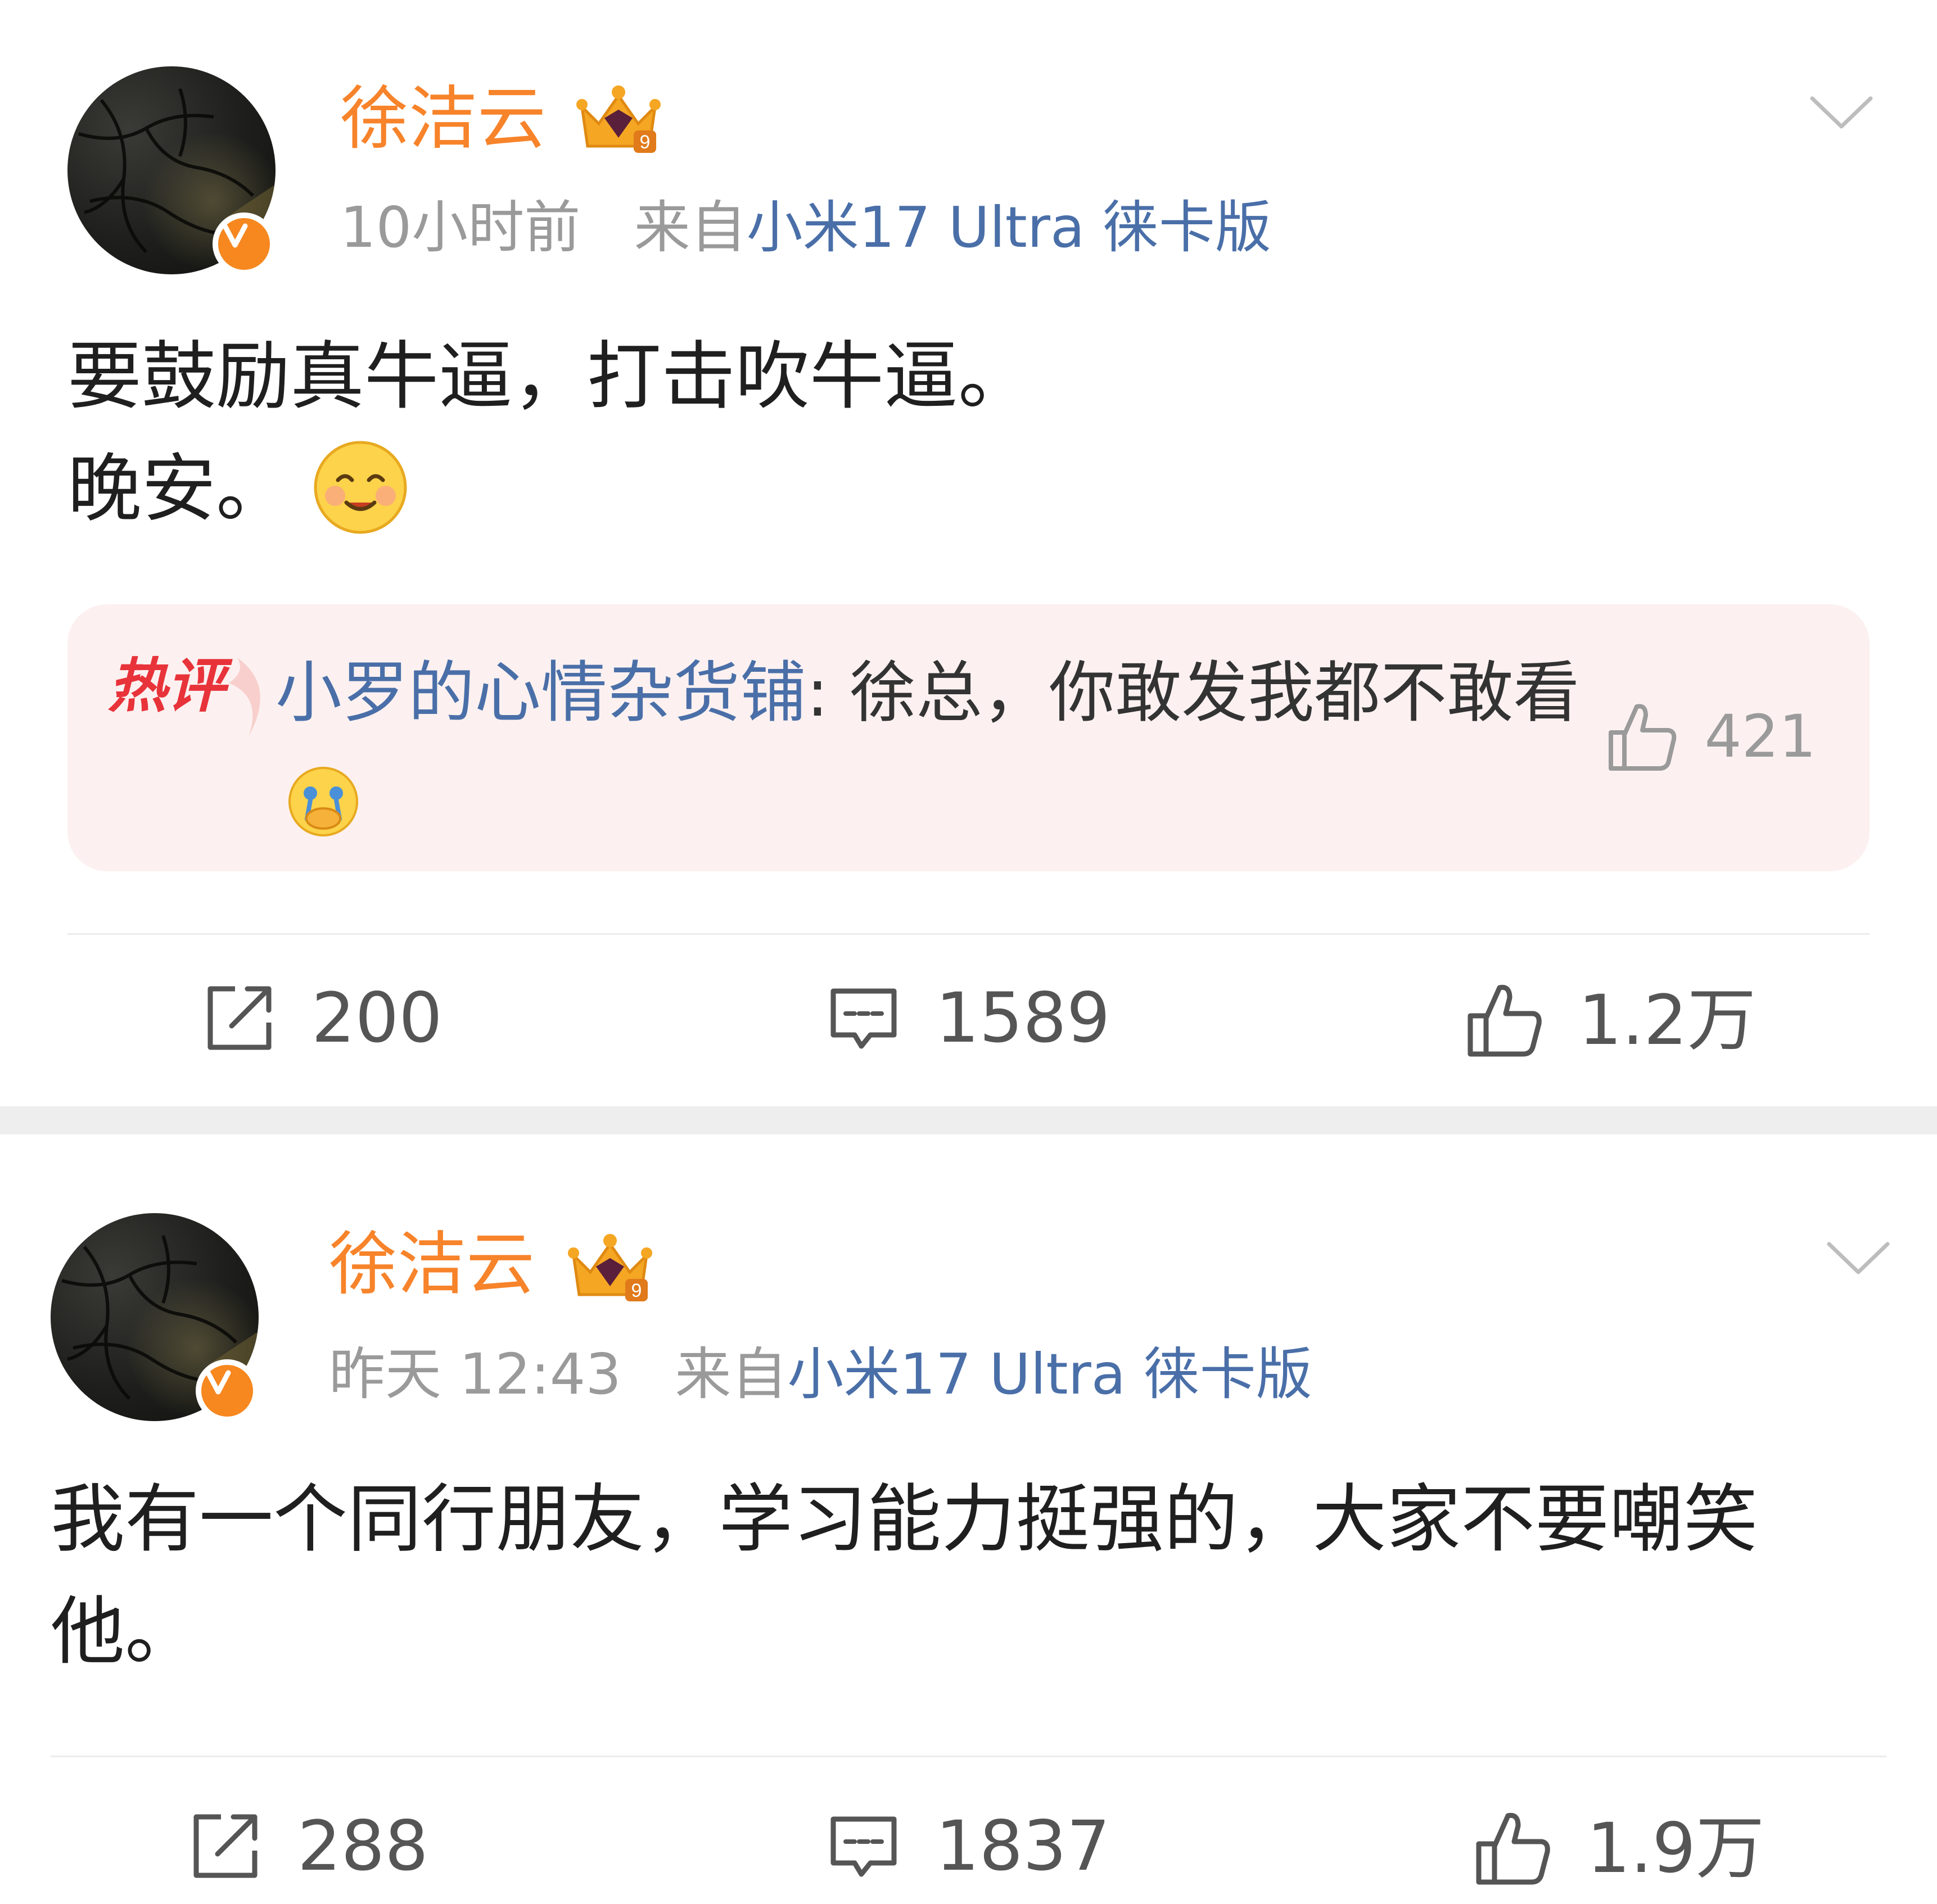  Describe the element at coordinates (166, 686) in the screenshot. I see `hot-comment-tag: 热评` at that location.